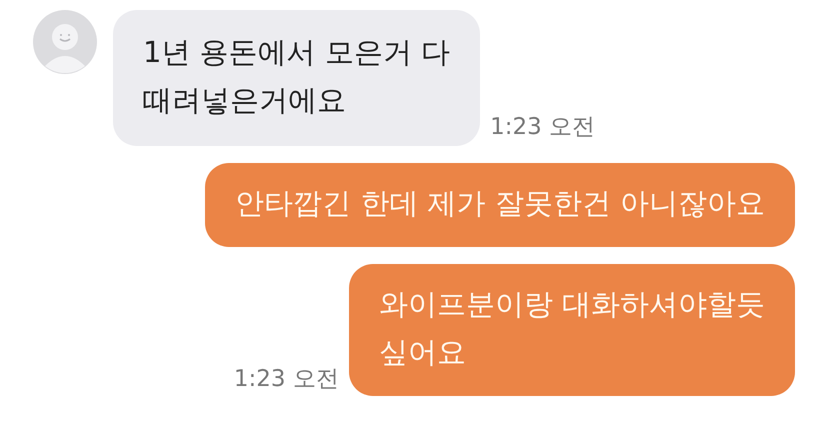 The height and width of the screenshot is (421, 828). What do you see at coordinates (296, 78) in the screenshot?
I see `message-bubble: 1년 용돈에서 모은거 다 때려넣은거에요` at bounding box center [296, 78].